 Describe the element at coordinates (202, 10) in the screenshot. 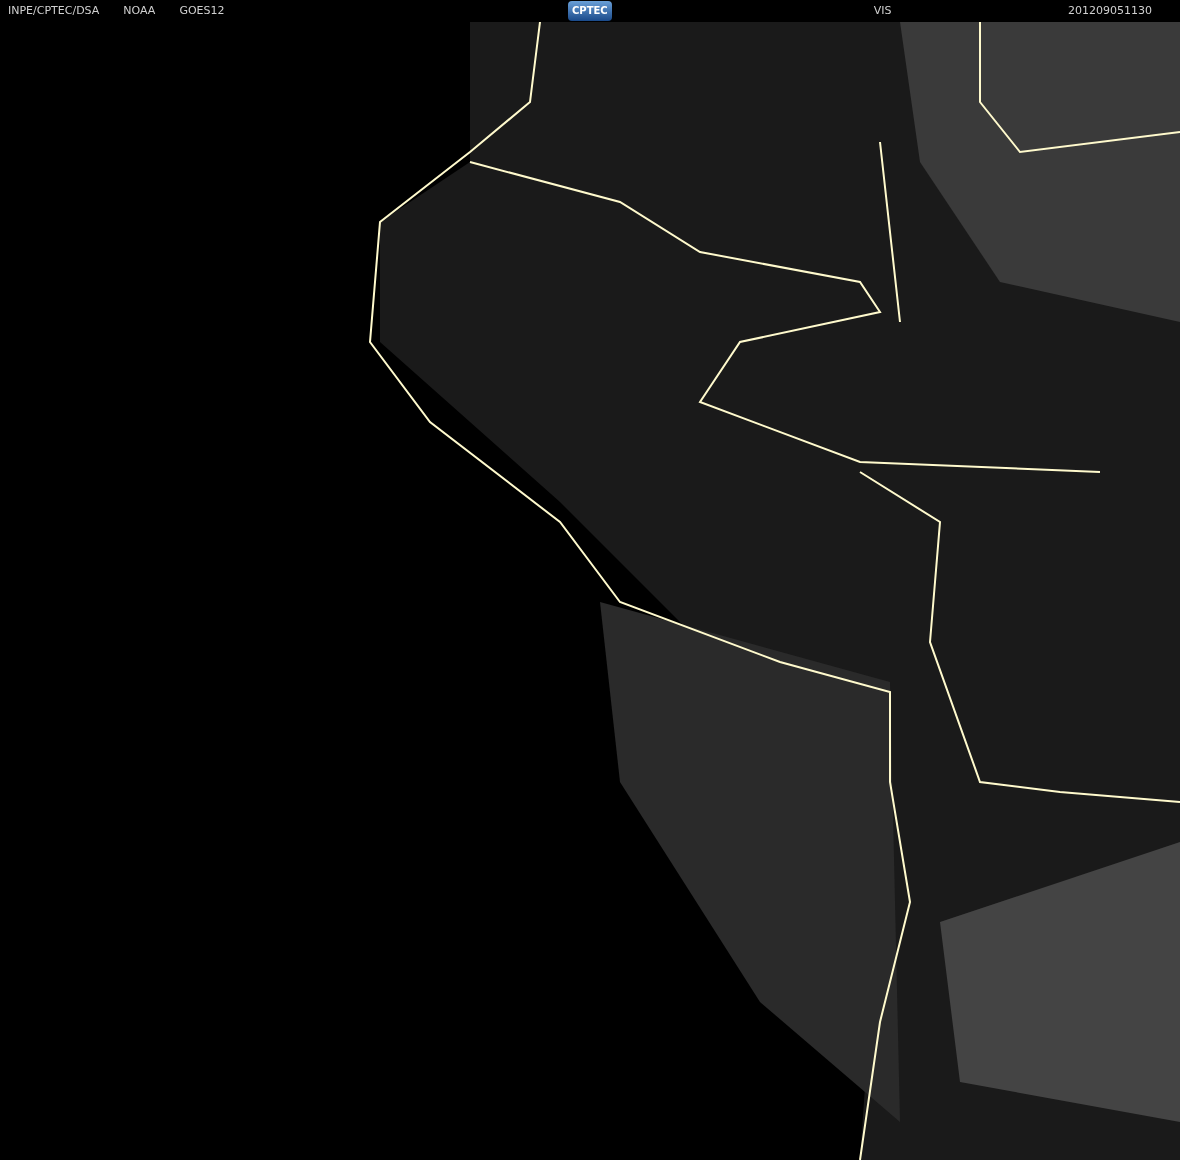

I see `header-label: GOES12` at that location.